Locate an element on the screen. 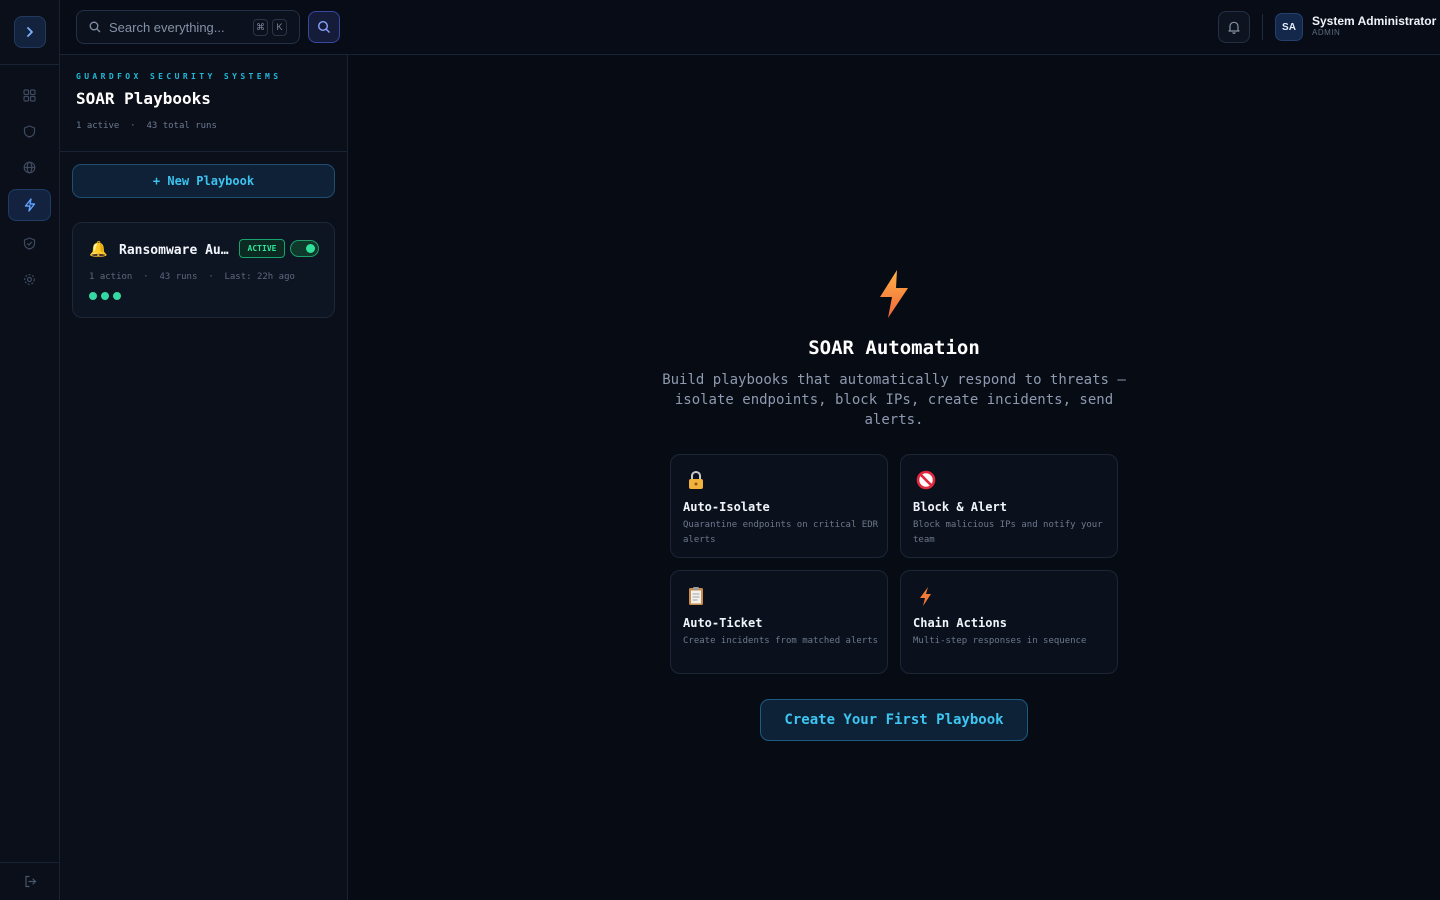  avatar: SA is located at coordinates (1289, 27).